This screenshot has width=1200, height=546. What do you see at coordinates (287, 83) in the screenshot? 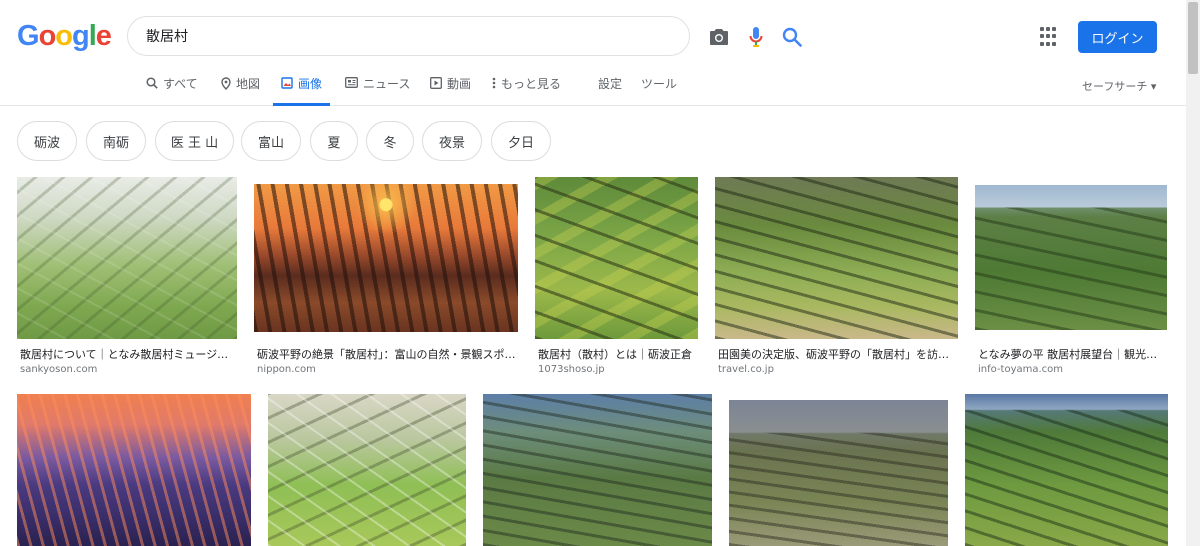
I see `image-icon` at bounding box center [287, 83].